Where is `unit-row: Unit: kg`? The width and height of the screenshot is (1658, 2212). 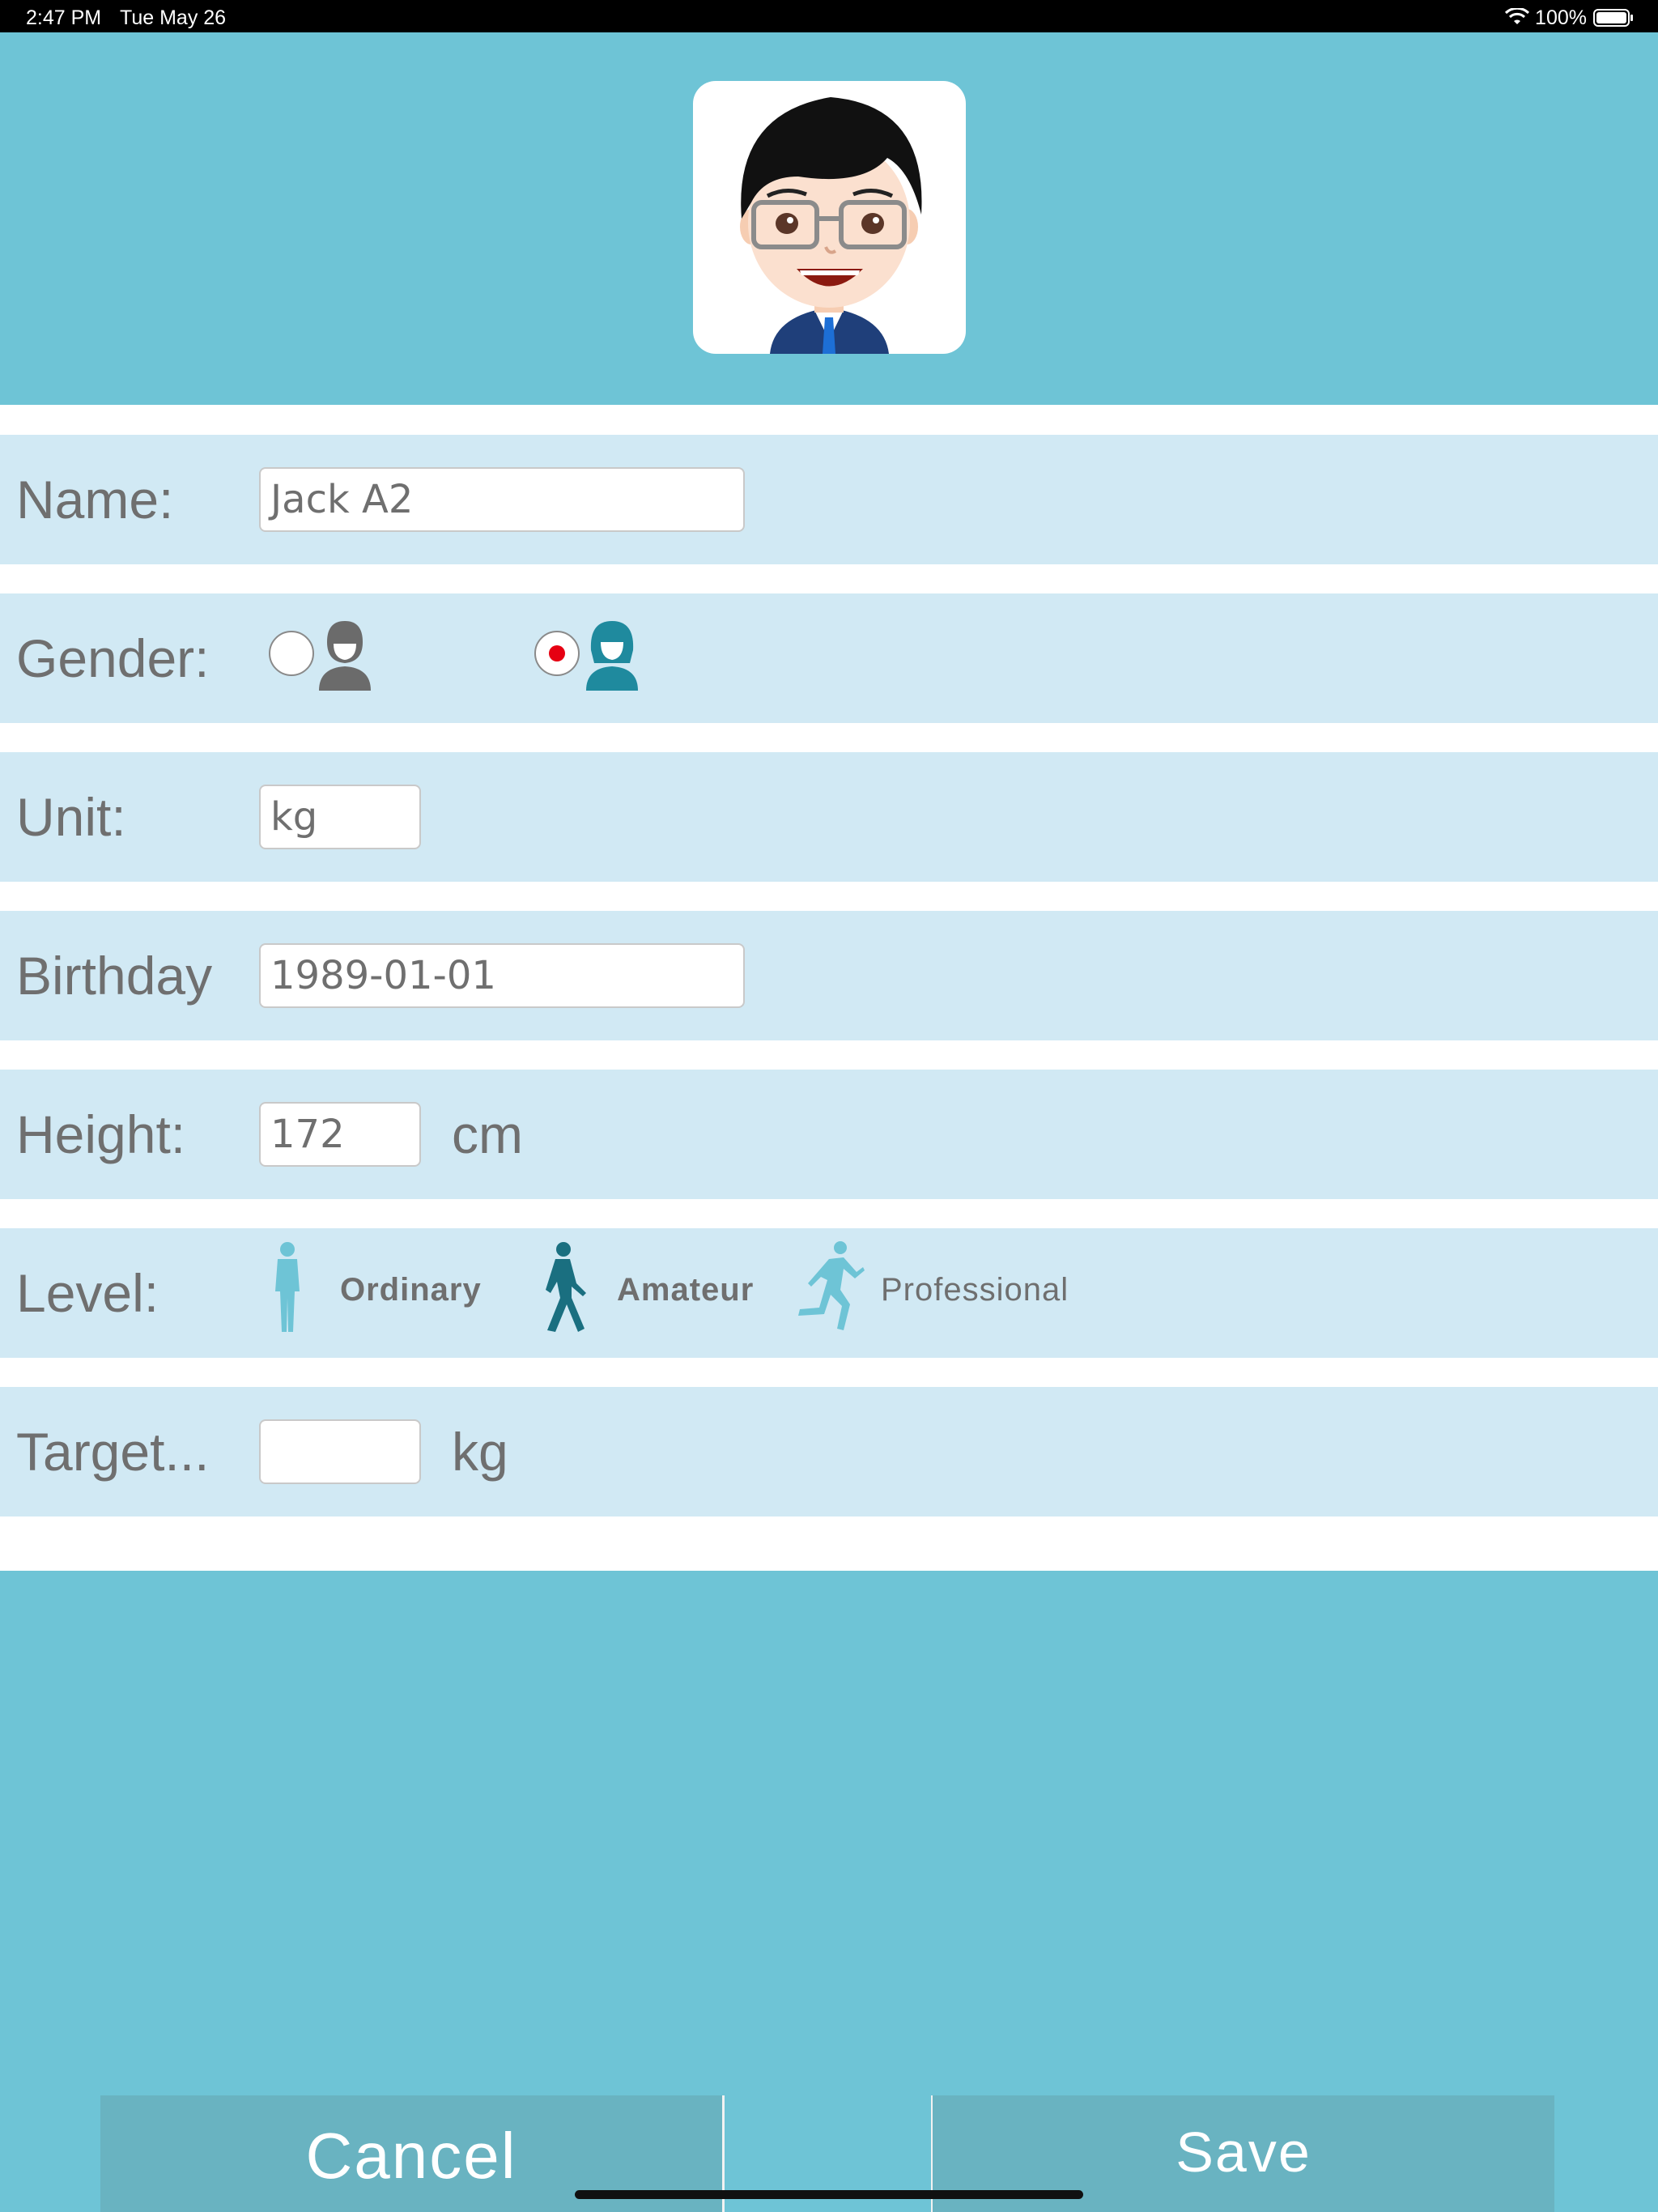 unit-row: Unit: kg is located at coordinates (829, 817).